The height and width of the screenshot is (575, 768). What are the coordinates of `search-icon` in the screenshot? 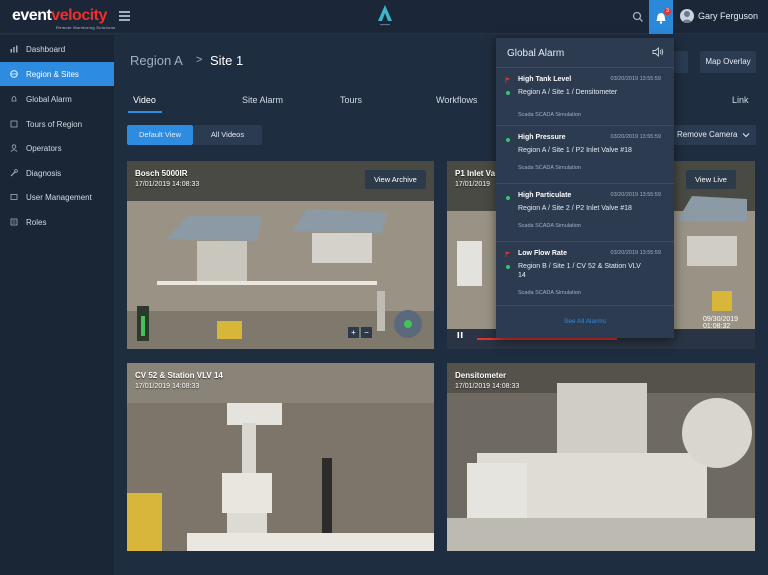 It's located at (638, 17).